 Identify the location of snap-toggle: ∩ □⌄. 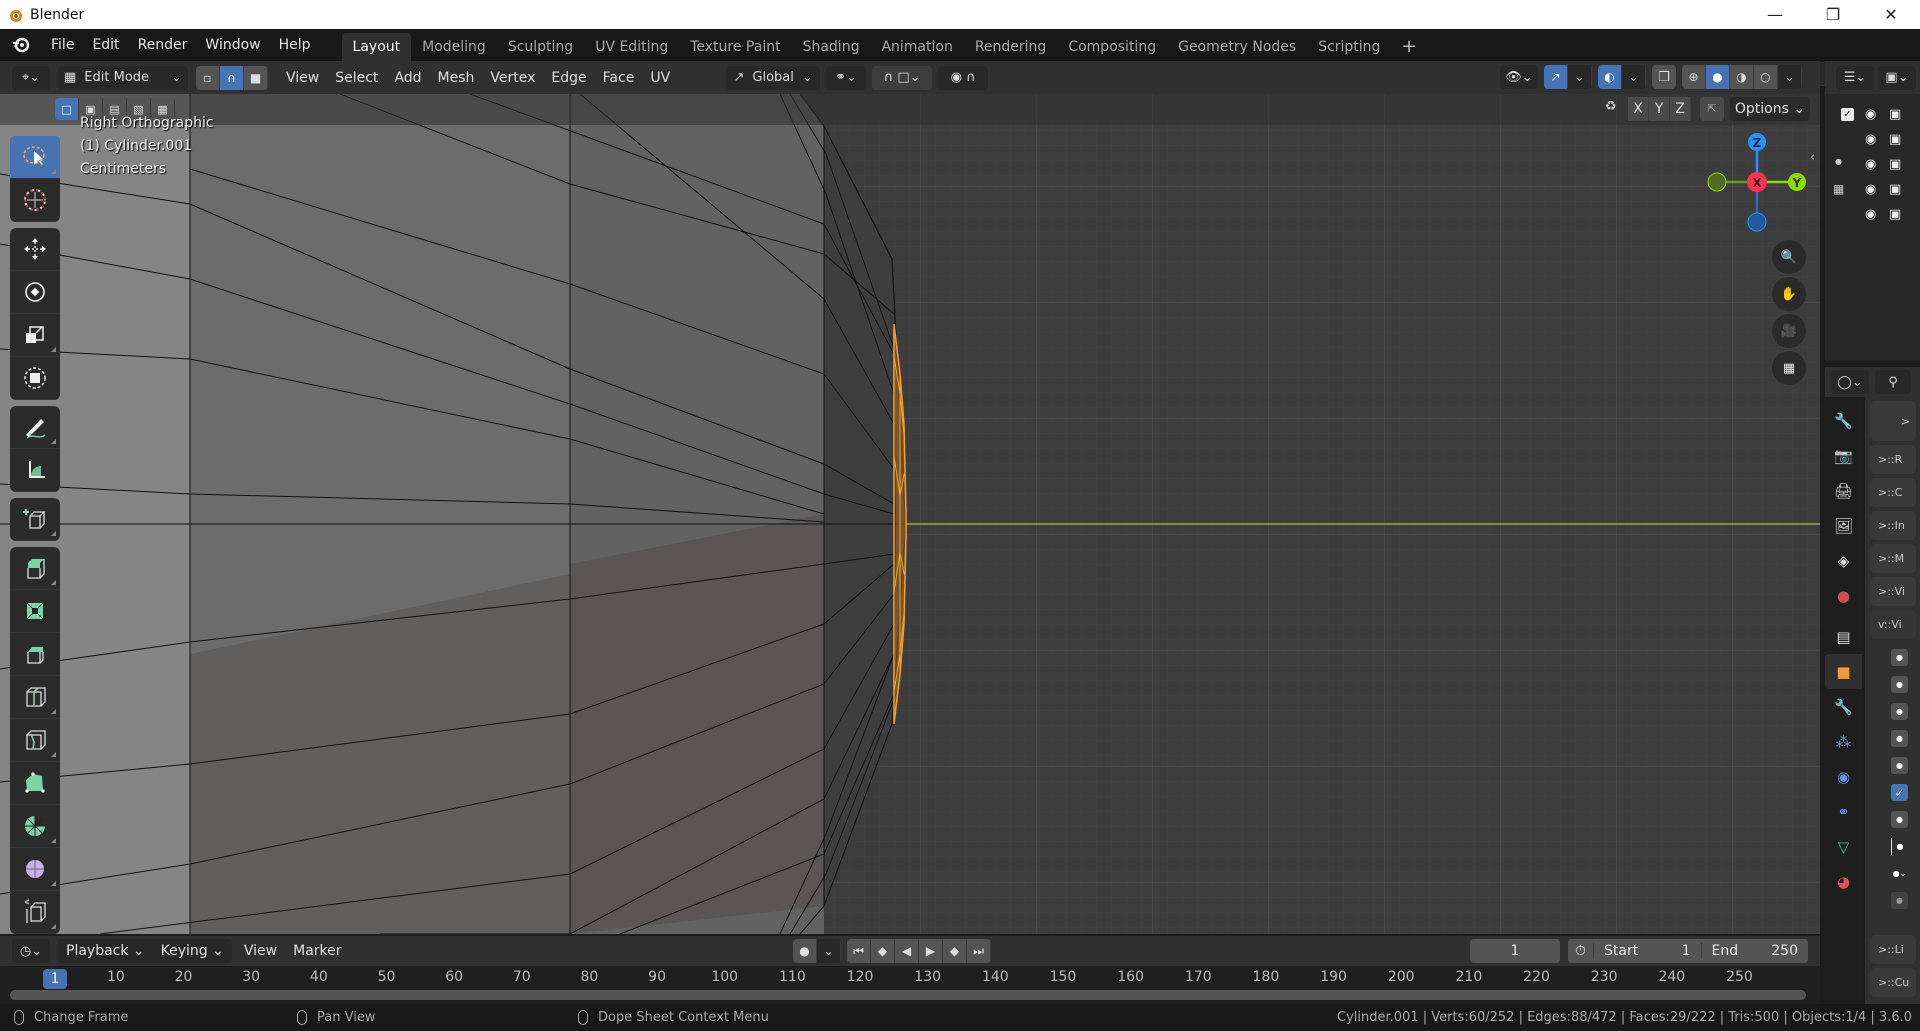
(902, 77).